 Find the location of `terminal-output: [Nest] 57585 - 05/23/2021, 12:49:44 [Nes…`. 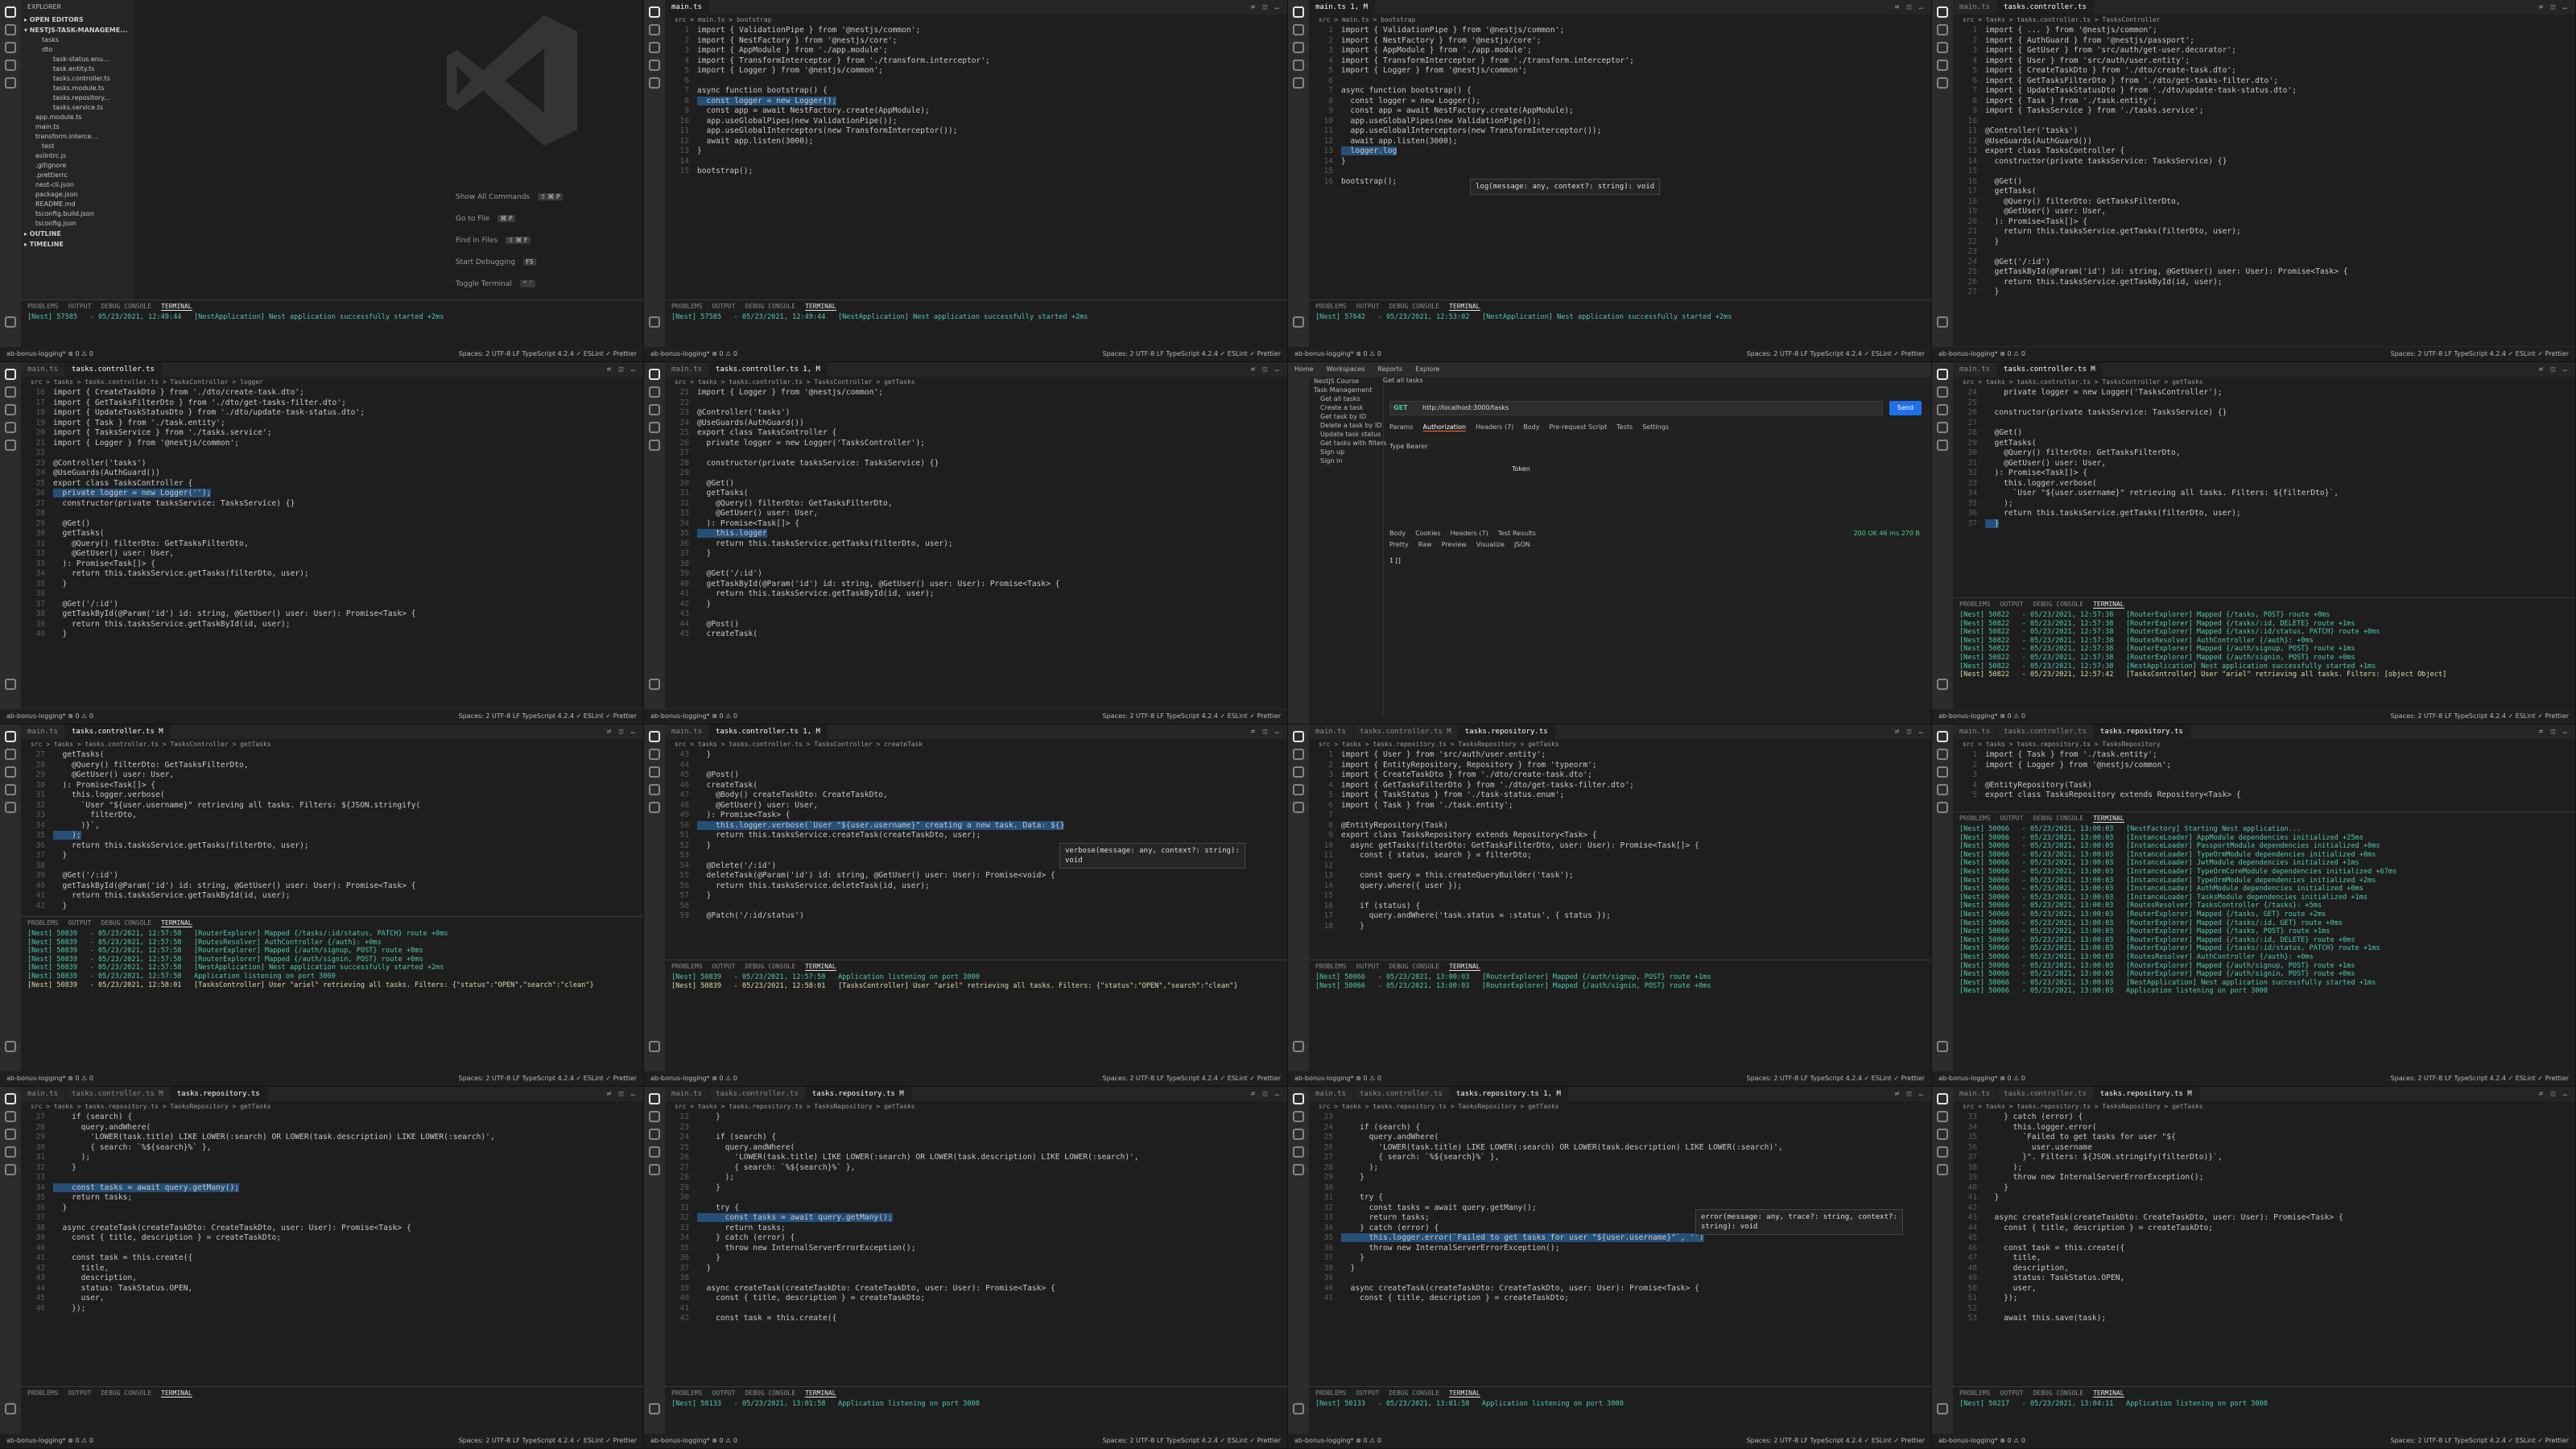

terminal-output: [Nest] 57585 - 05/23/2021, 12:49:44 [Nes… is located at coordinates (976, 317).